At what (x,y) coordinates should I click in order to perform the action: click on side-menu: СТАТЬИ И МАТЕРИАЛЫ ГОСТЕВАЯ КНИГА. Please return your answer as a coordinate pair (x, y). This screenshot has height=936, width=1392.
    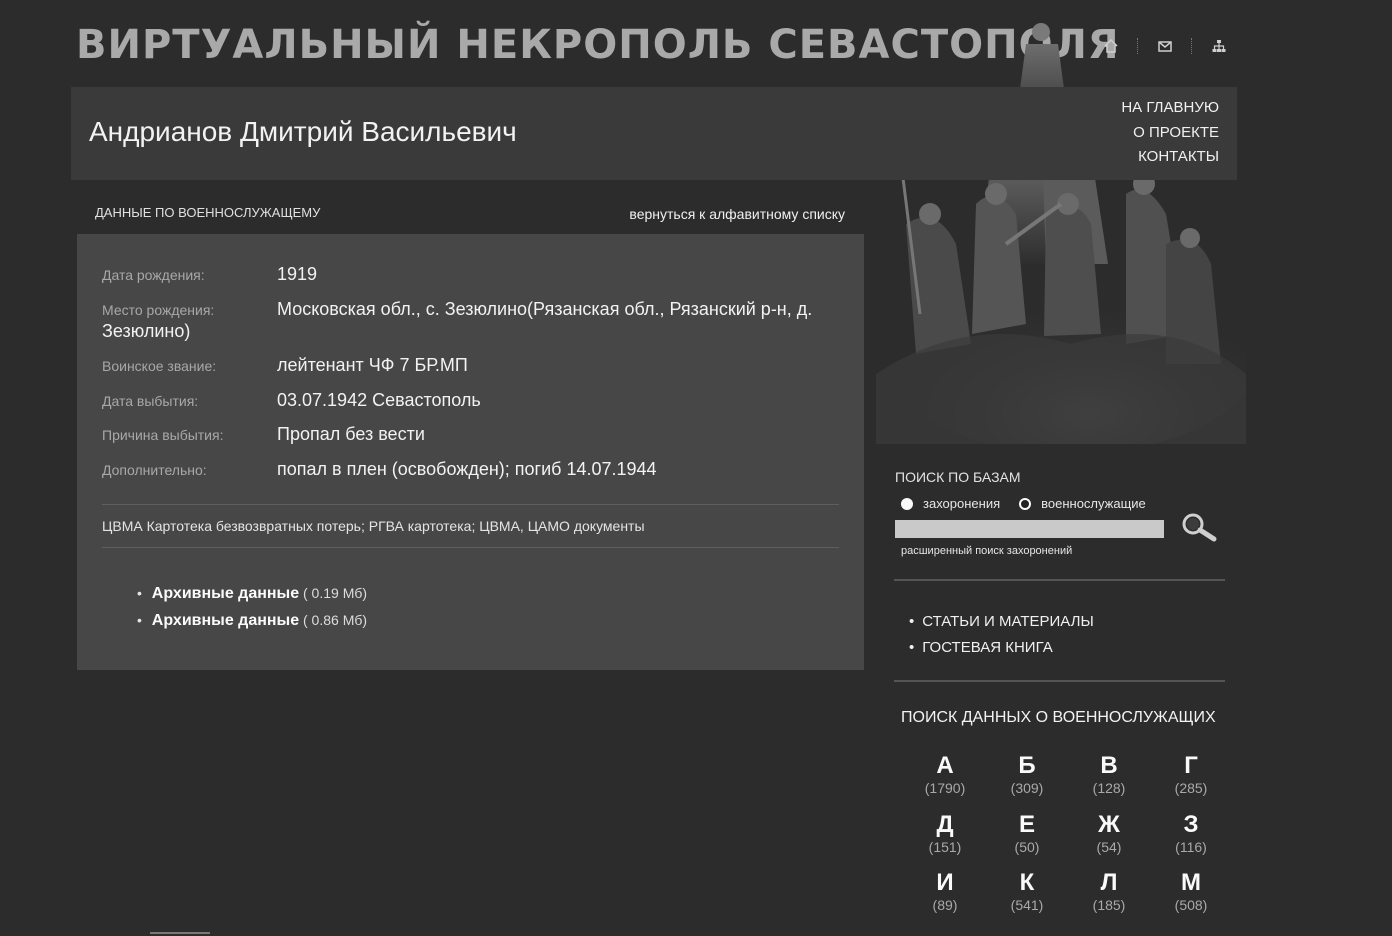
    Looking at the image, I should click on (1001, 635).